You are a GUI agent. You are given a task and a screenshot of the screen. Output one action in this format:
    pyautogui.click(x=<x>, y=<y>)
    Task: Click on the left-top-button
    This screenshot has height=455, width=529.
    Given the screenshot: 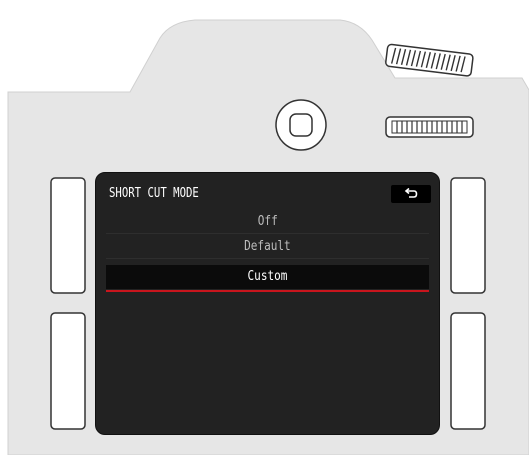 What is the action you would take?
    pyautogui.click(x=68, y=235)
    